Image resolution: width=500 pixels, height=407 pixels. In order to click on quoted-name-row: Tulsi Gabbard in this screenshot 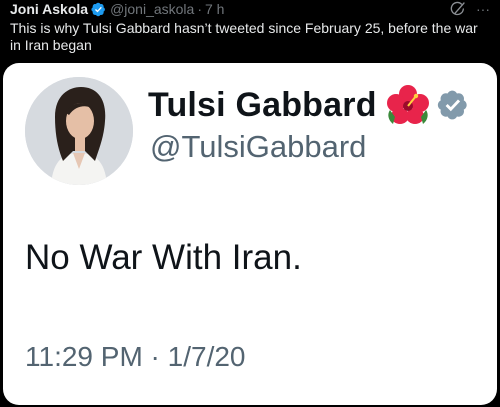, I will do `click(308, 105)`.